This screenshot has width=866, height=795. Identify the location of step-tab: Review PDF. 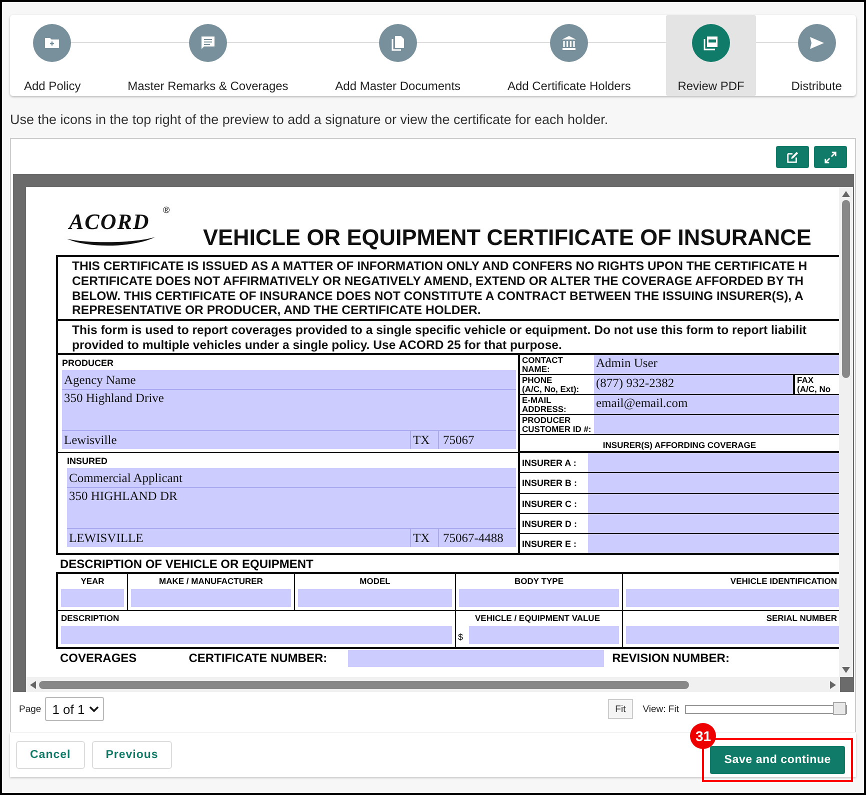
(711, 55).